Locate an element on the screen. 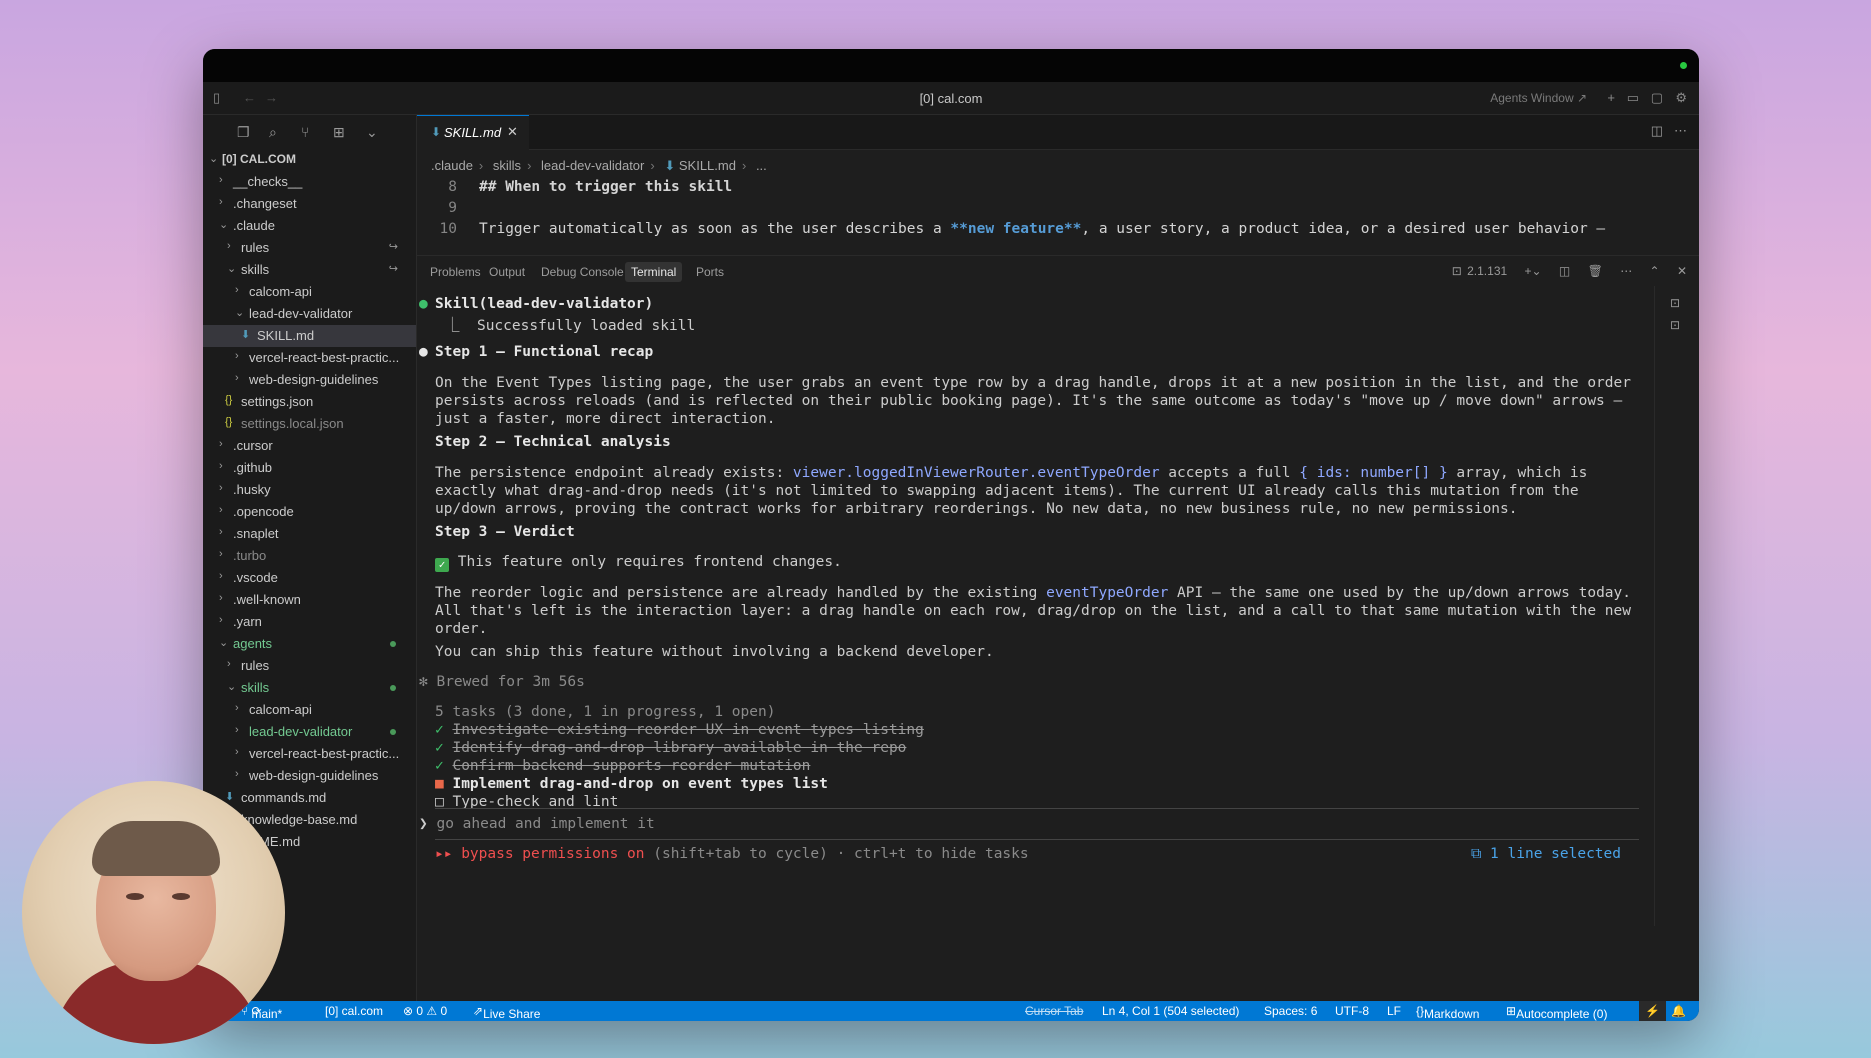 This screenshot has width=1871, height=1058. skill-call: Skill(lead-dev-validator) is located at coordinates (544, 304).